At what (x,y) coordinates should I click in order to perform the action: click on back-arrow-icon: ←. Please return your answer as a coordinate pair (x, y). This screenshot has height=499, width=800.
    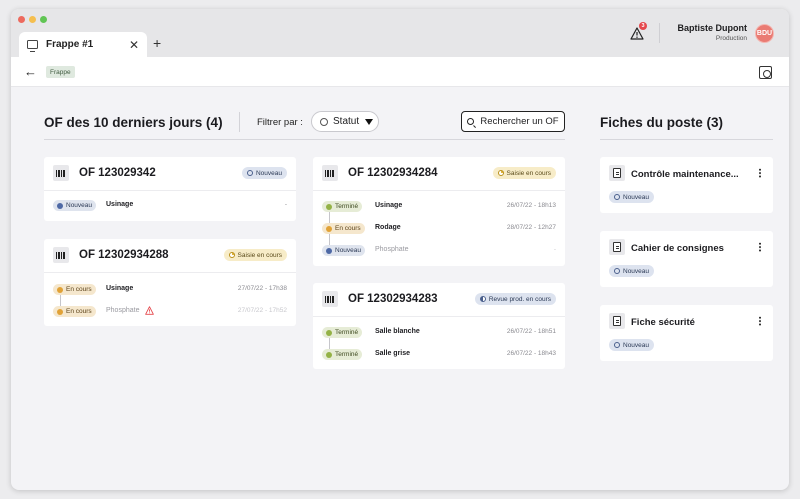
    Looking at the image, I should click on (30, 71).